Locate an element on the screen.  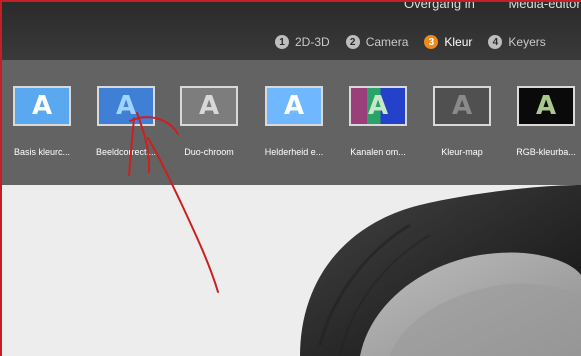
tab-keyers: 4 Keyers is located at coordinates (517, 42).